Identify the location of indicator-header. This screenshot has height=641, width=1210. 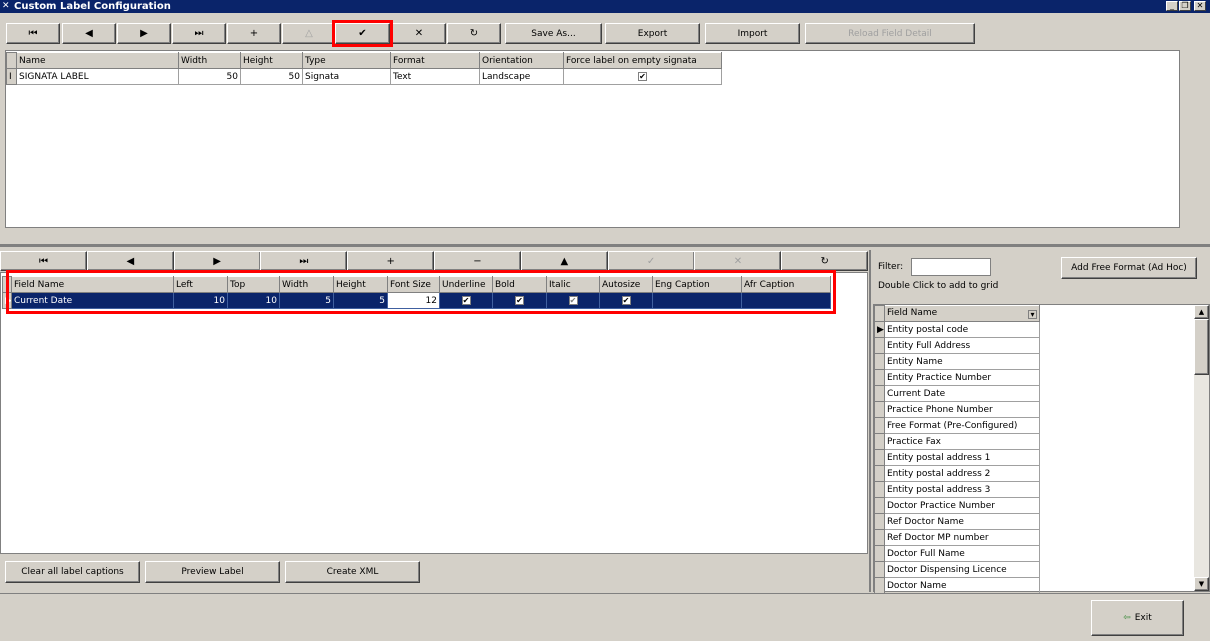
(879, 313).